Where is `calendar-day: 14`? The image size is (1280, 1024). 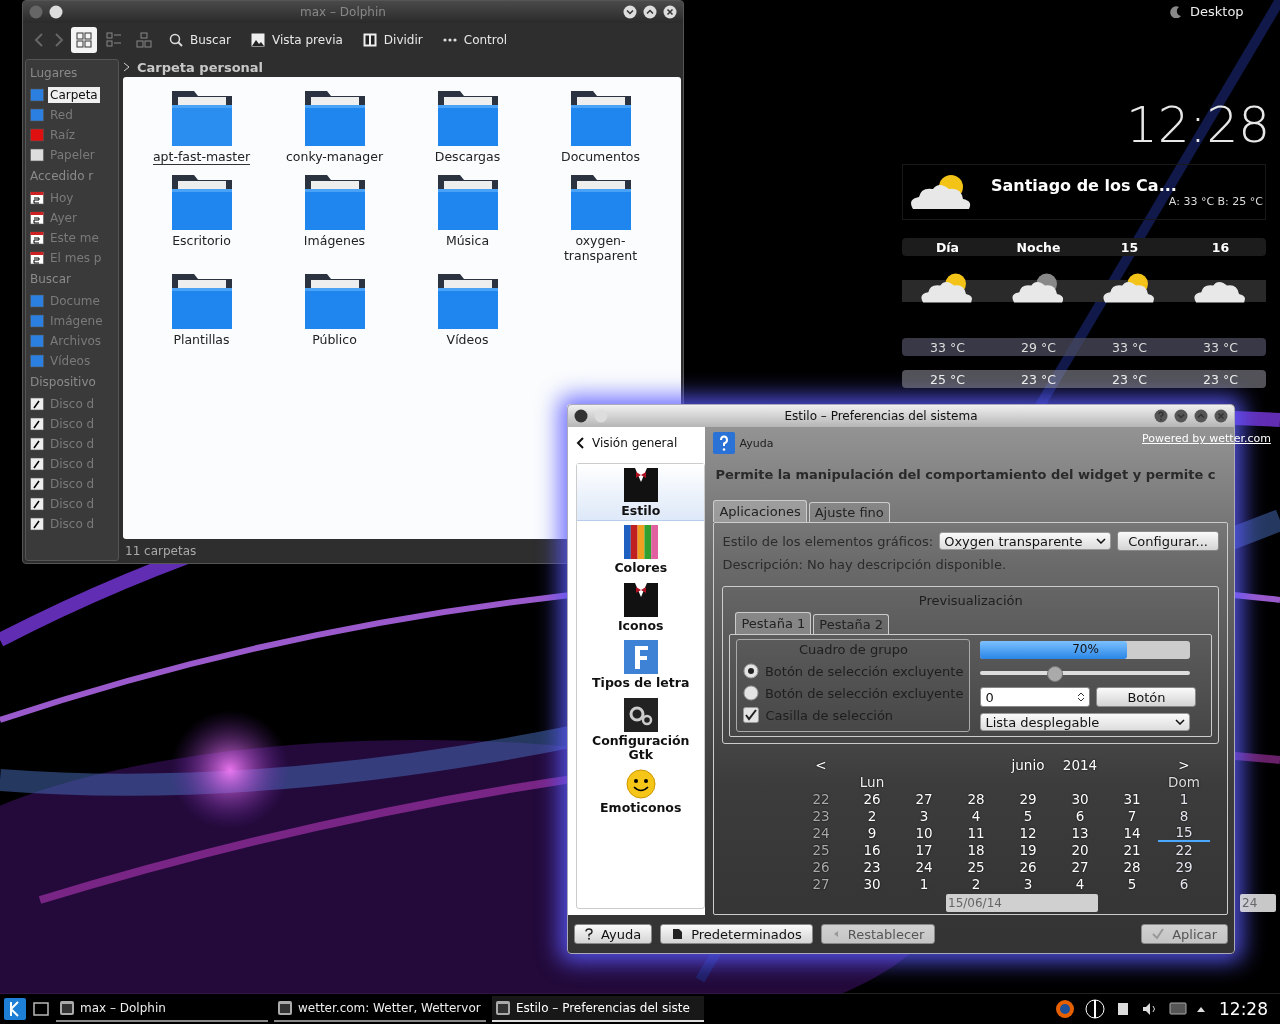
calendar-day: 14 is located at coordinates (1132, 832).